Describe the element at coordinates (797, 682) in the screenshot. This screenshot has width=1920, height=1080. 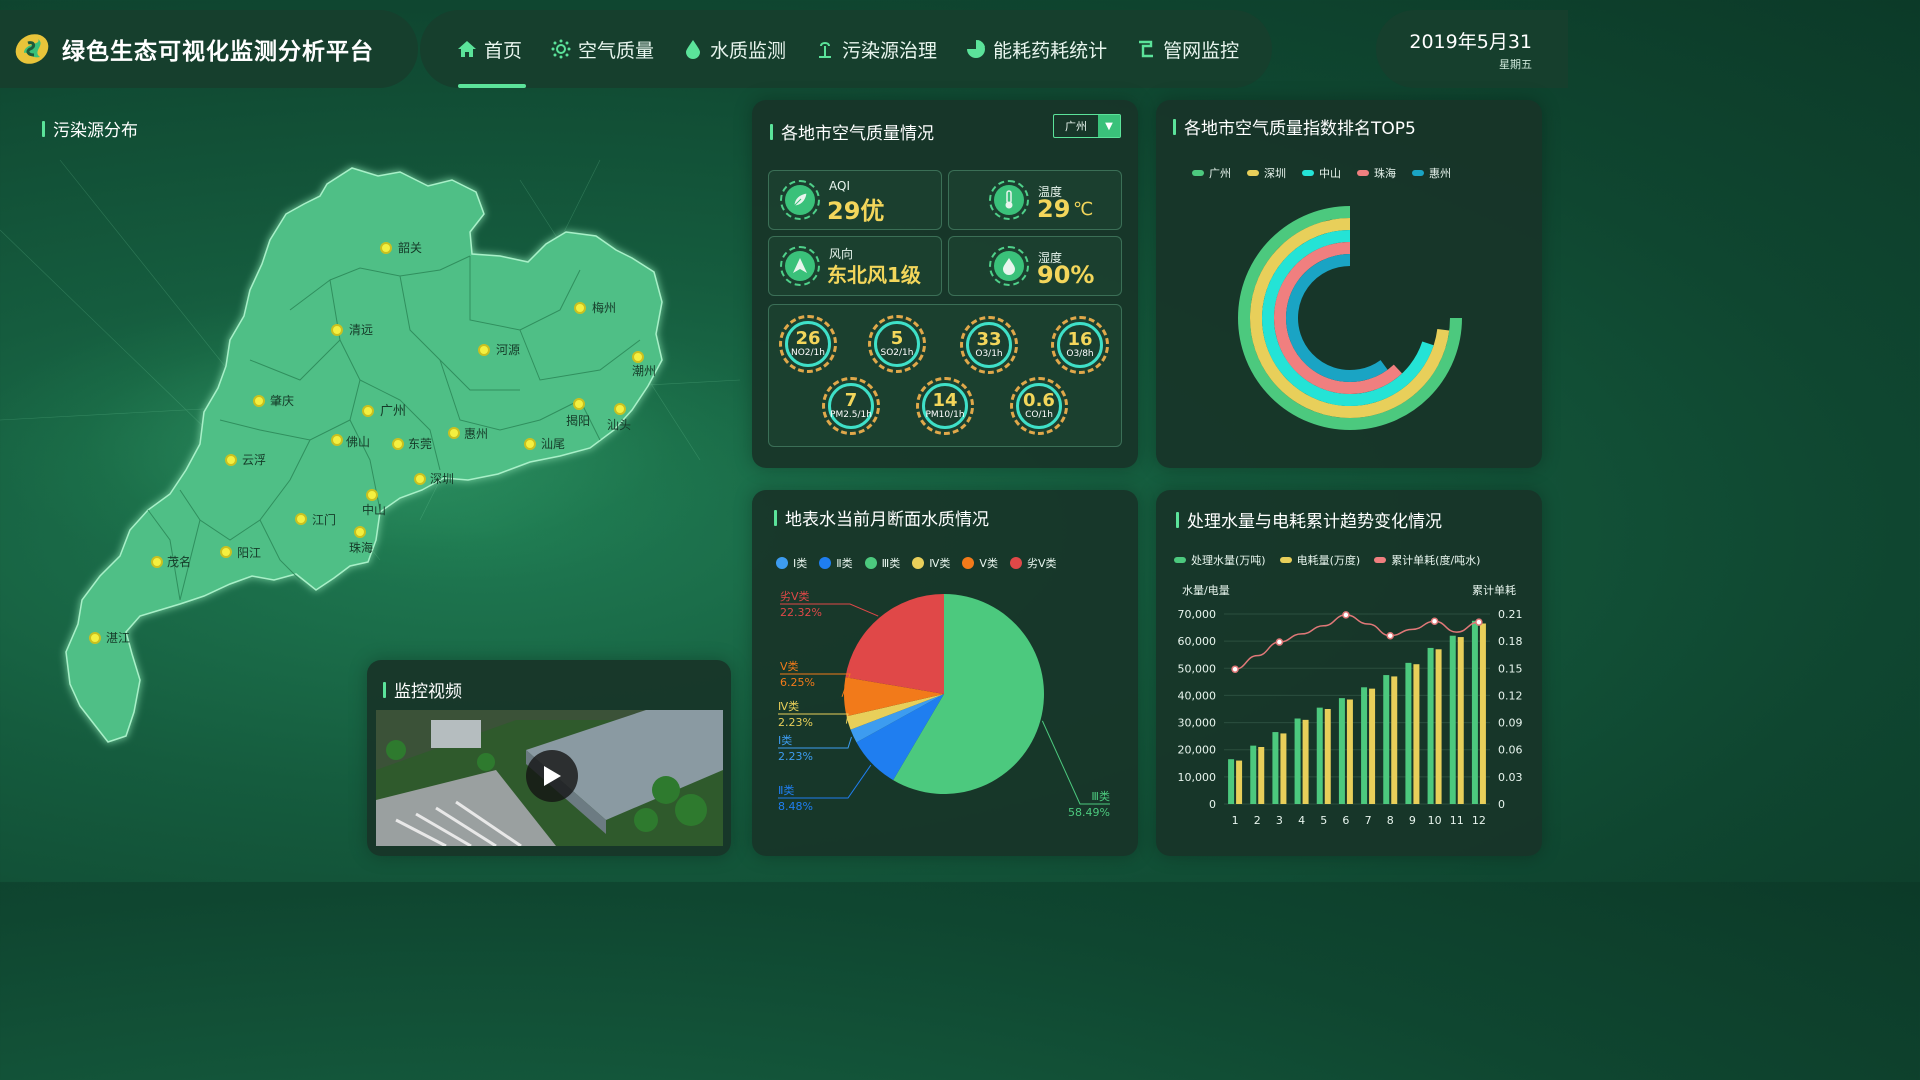
I see `pie-percent-label: 6.25%` at that location.